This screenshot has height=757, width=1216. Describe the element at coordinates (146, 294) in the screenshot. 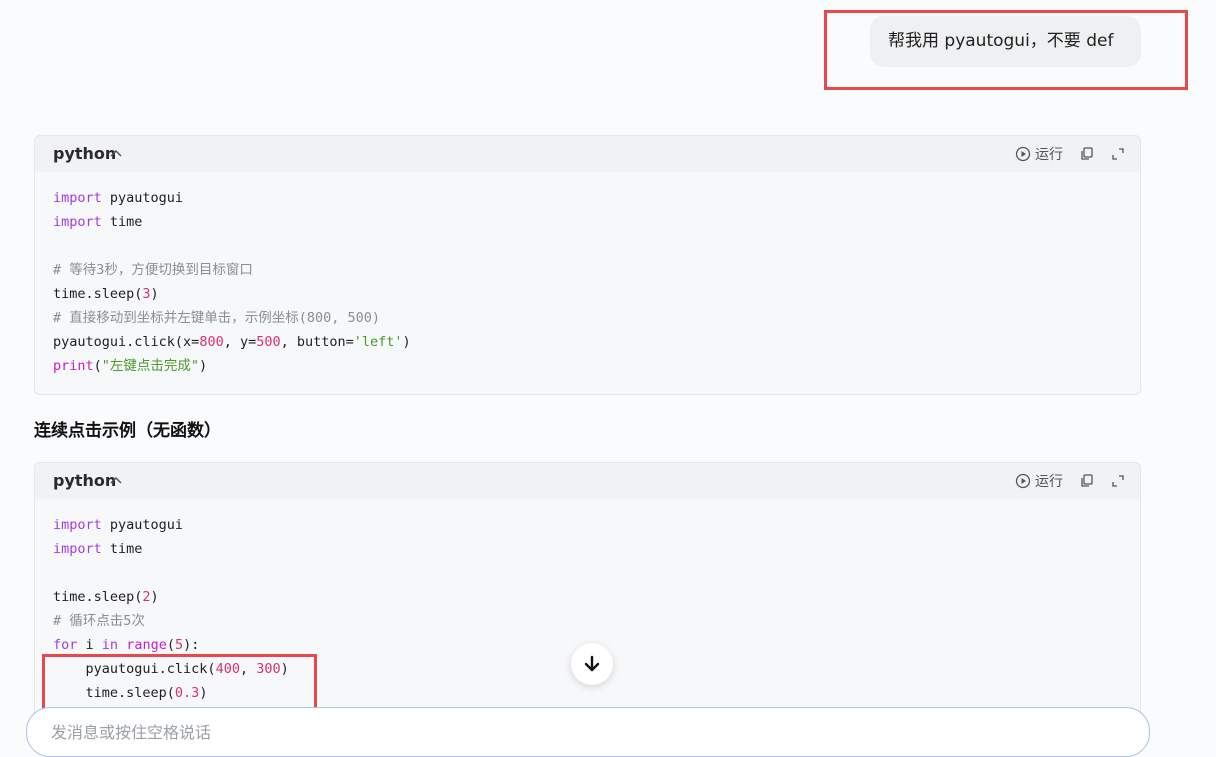

I see `code-token: 3` at that location.